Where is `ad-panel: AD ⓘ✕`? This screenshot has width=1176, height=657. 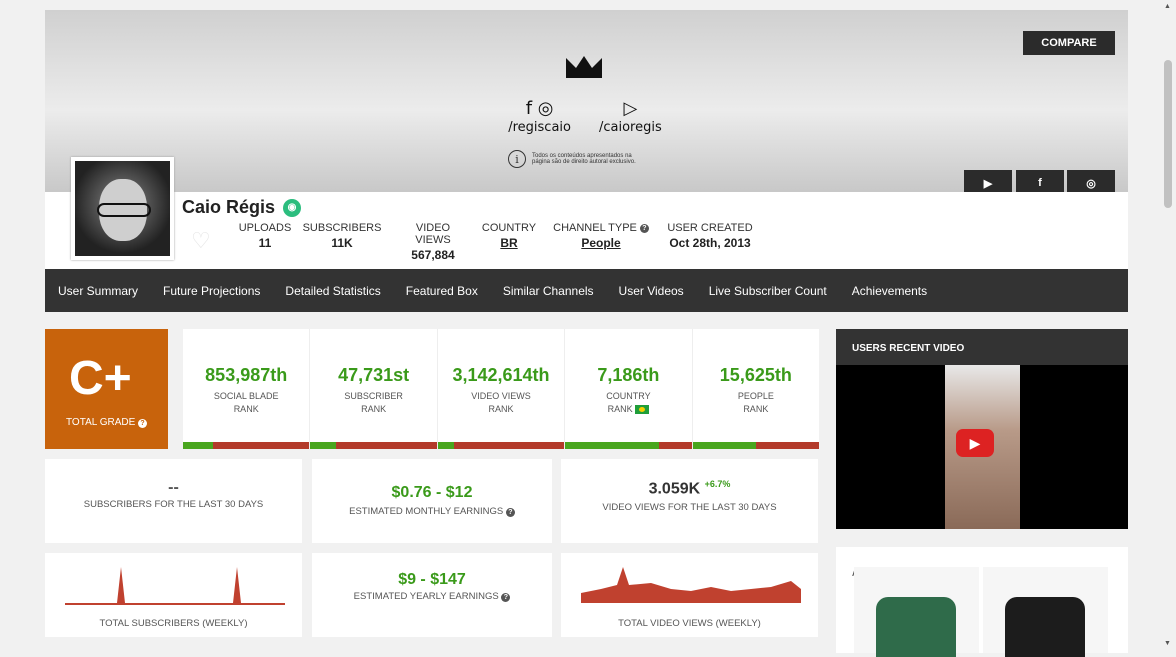
ad-panel: AD ⓘ✕ is located at coordinates (982, 602).